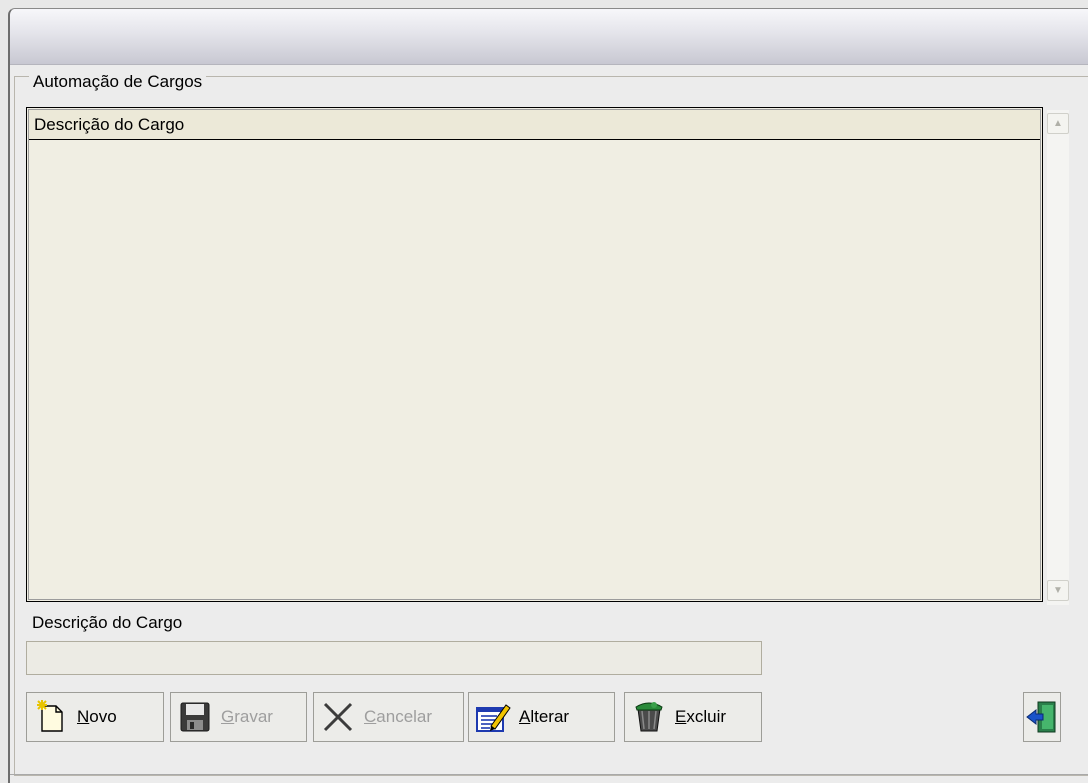 The image size is (1088, 783). I want to click on description-label: Descrição do Cargo, so click(107, 622).